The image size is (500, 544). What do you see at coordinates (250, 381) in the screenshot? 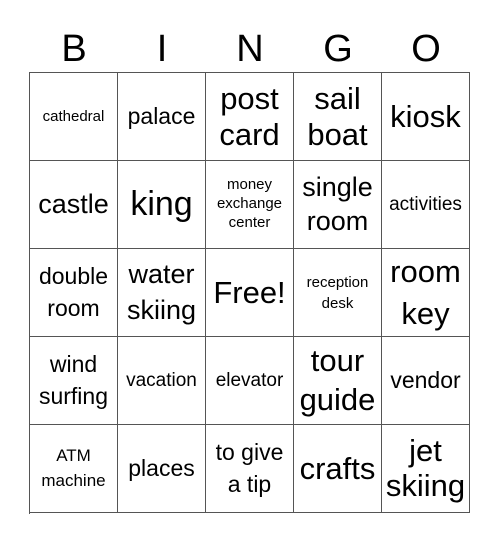
I see `bingo-cell: elevator` at bounding box center [250, 381].